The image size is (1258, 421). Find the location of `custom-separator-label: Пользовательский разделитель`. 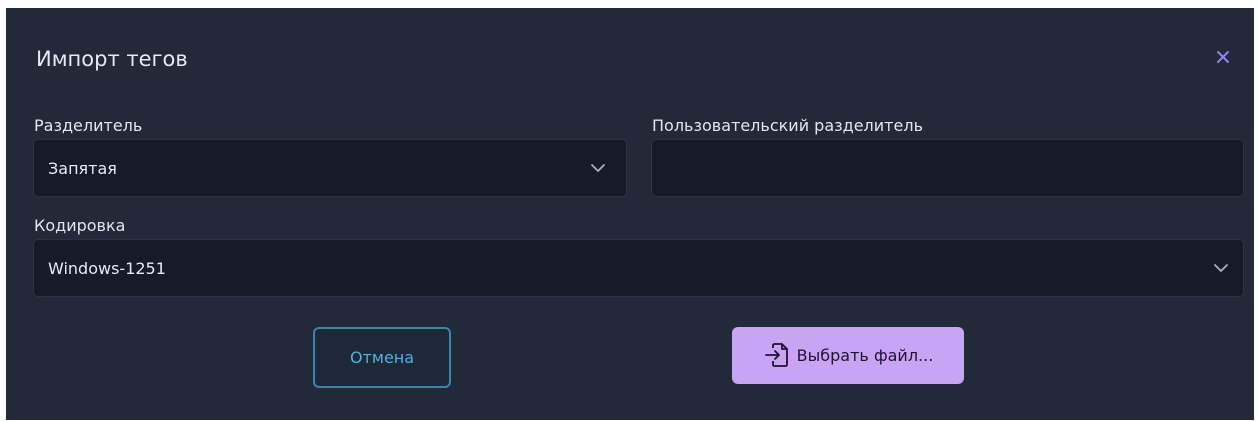

custom-separator-label: Пользовательский разделитель is located at coordinates (787, 125).